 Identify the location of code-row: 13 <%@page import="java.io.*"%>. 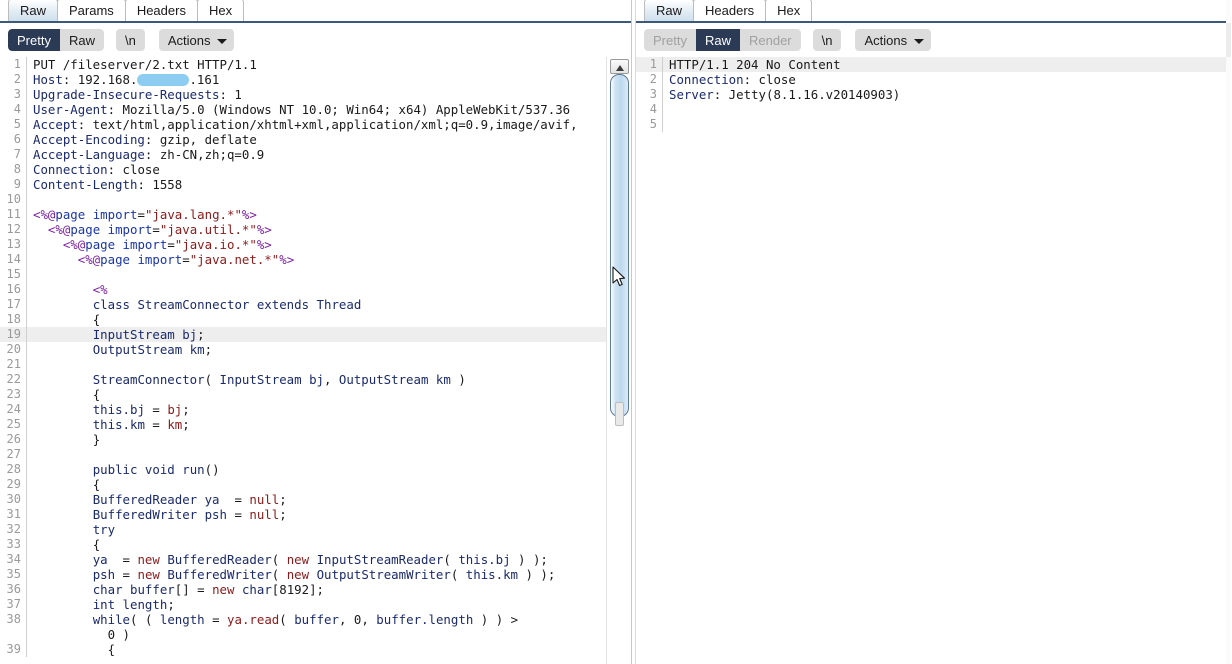
(303, 244).